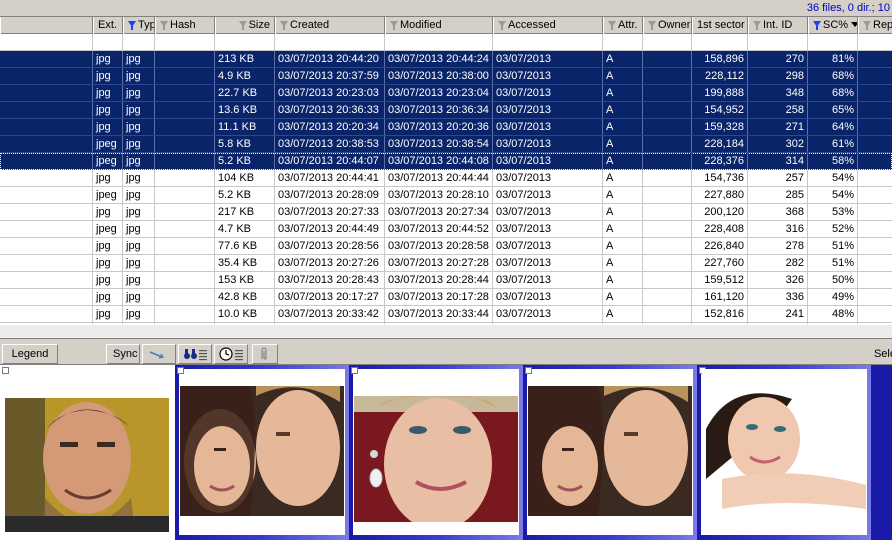  I want to click on column-header-type: Typ, so click(139, 25).